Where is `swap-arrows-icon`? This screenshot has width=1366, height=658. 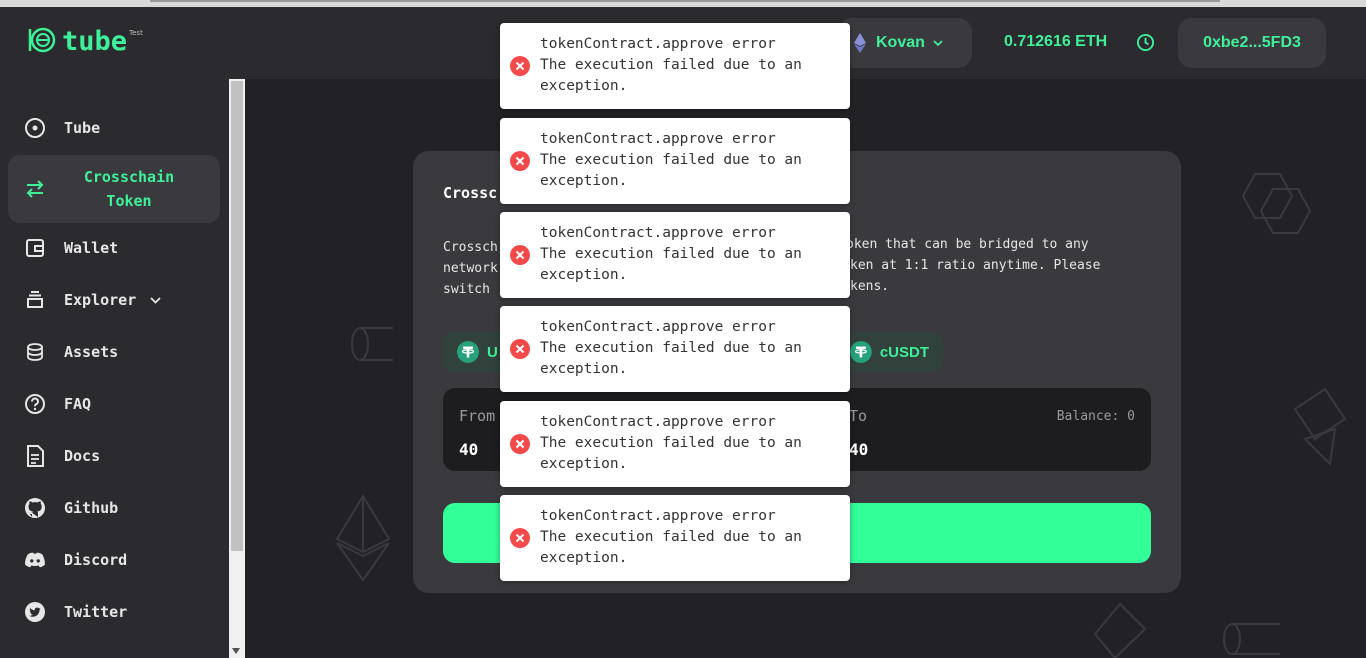 swap-arrows-icon is located at coordinates (35, 189).